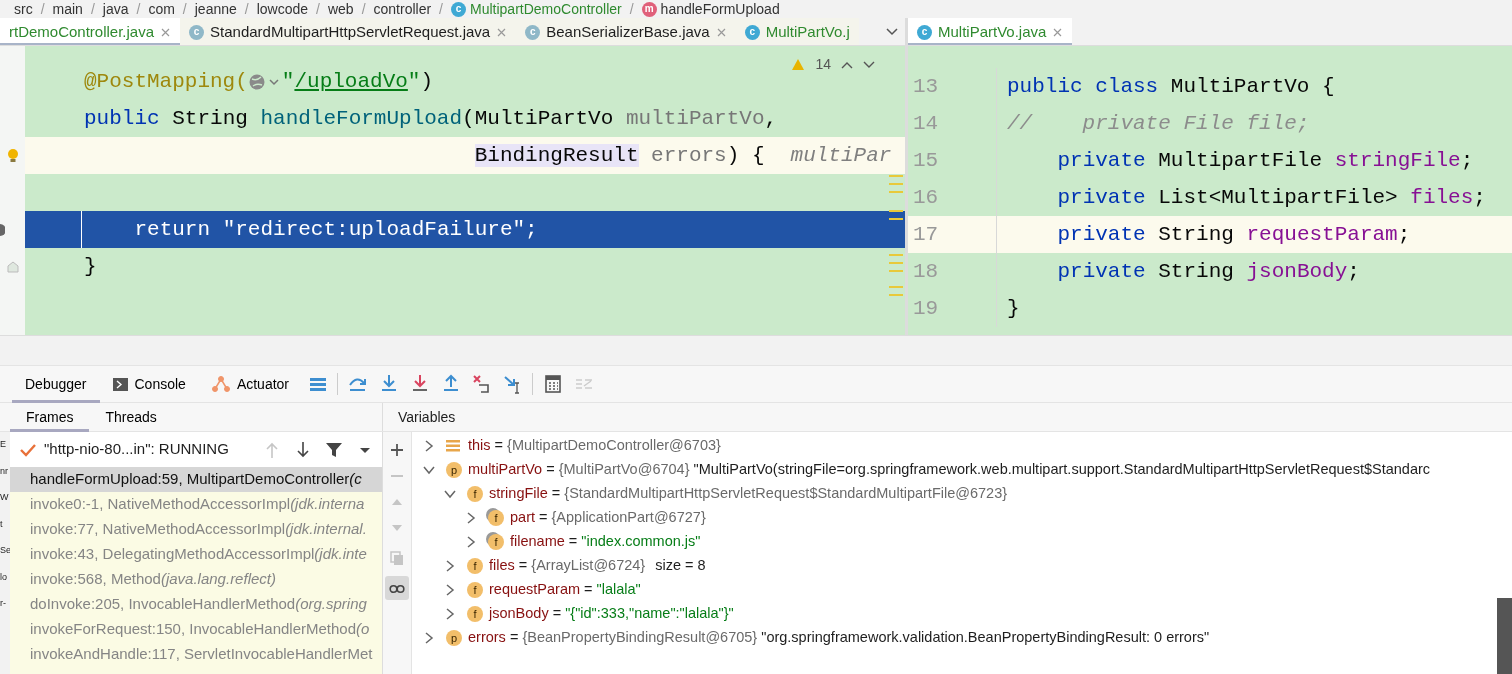 The image size is (1512, 674). What do you see at coordinates (50, 417) in the screenshot?
I see `panel-tab: Frames` at bounding box center [50, 417].